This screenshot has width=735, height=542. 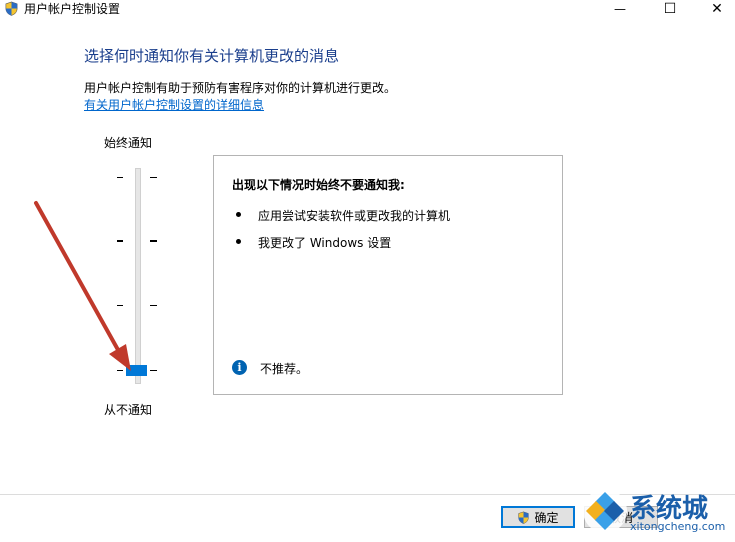 I want to click on watermark-url: xitongcheng.com, so click(x=678, y=526).